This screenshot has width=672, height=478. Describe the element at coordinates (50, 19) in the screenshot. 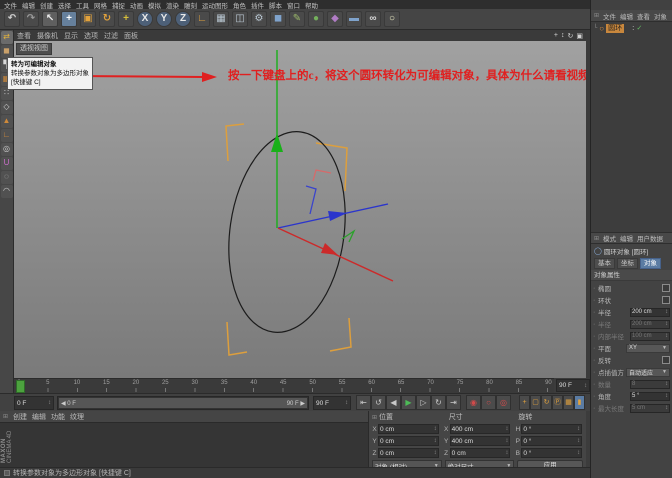

I see `live-selection-button: ↖` at that location.